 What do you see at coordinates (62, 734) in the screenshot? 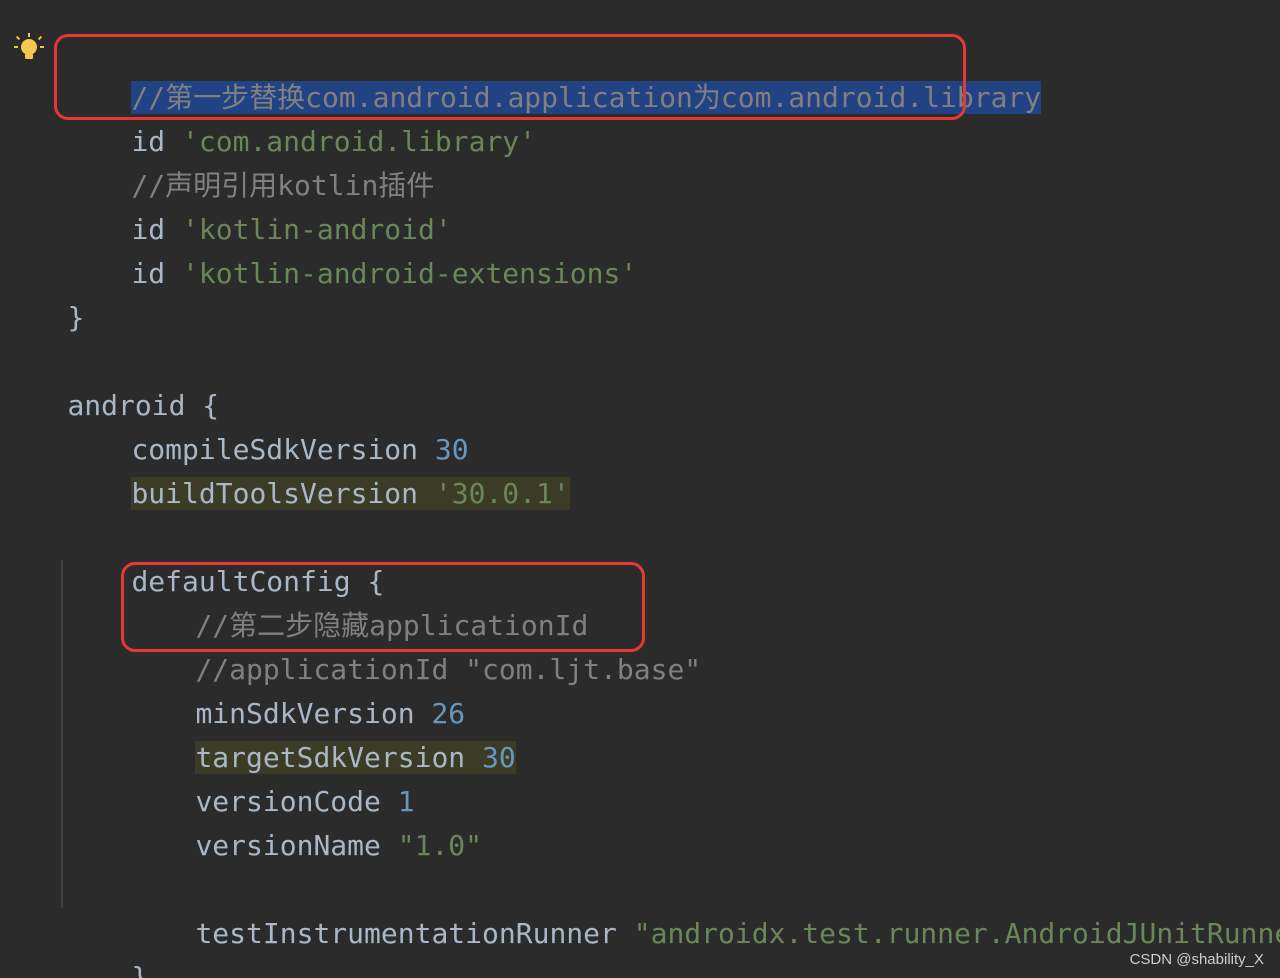
I see `indent-guide` at bounding box center [62, 734].